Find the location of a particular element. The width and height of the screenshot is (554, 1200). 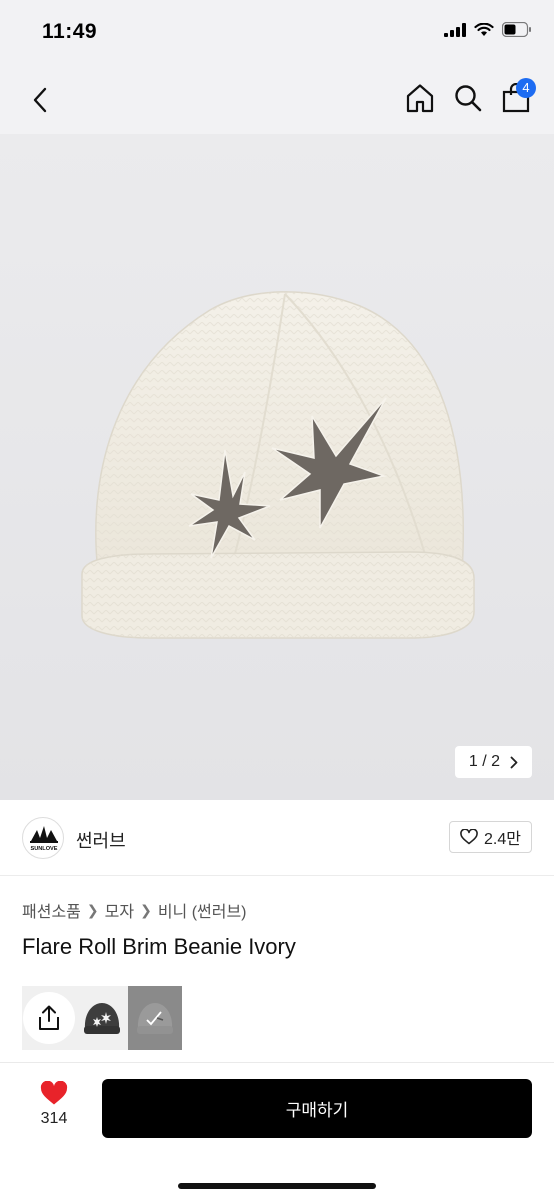

cart-count-badge: 4 is located at coordinates (526, 88).